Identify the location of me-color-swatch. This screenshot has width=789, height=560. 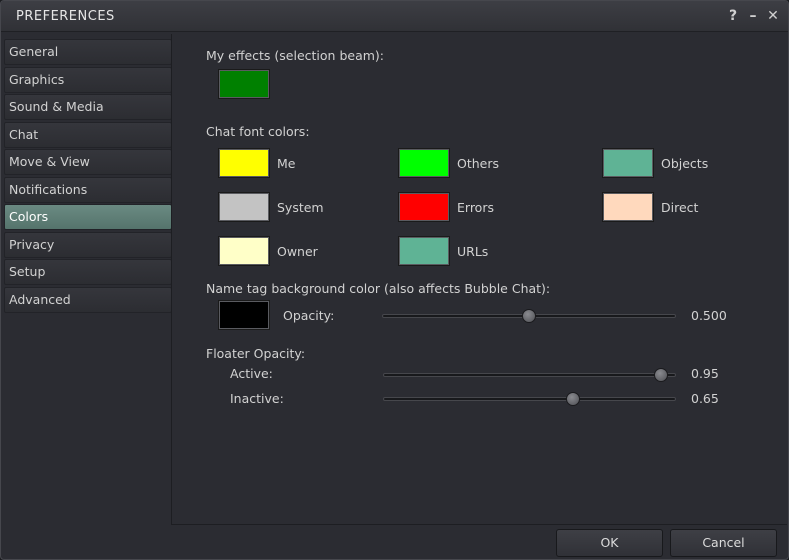
(244, 163).